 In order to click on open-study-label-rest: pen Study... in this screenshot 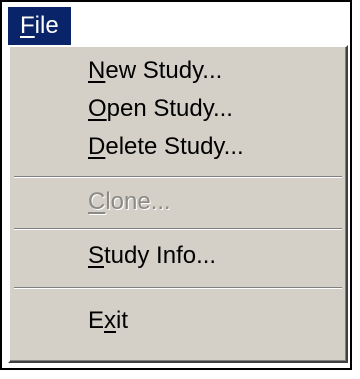, I will do `click(169, 108)`.